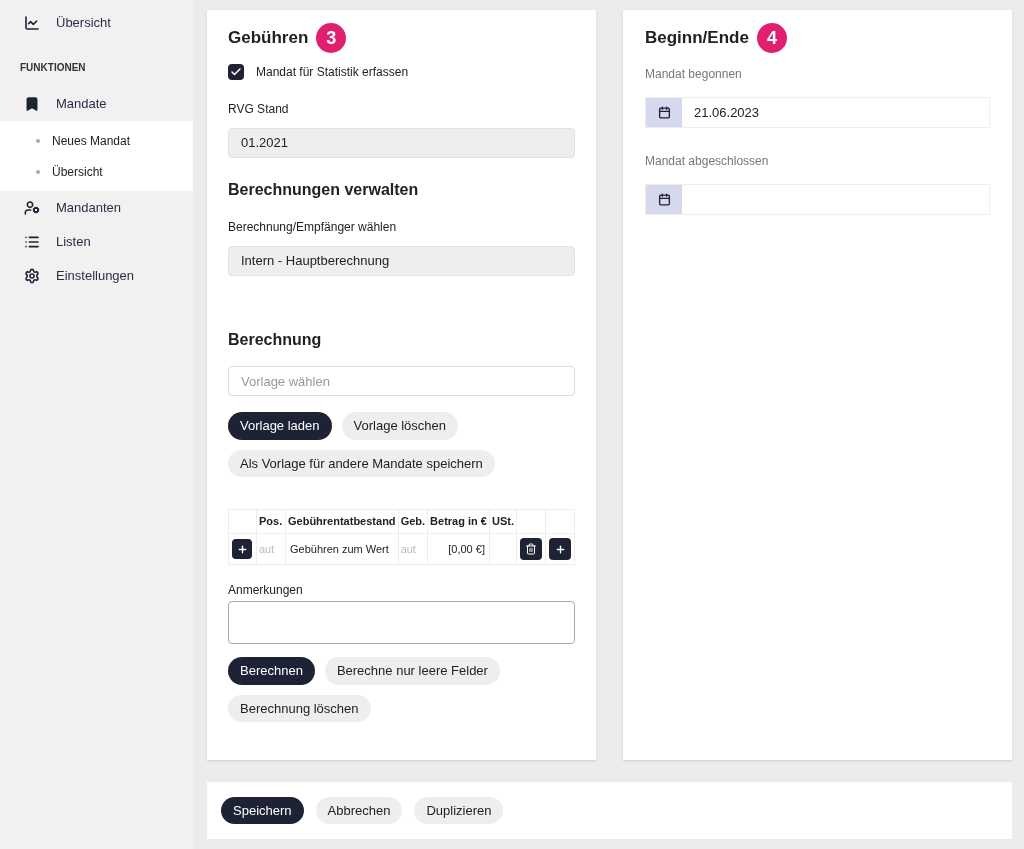 The image size is (1024, 849). Describe the element at coordinates (53, 68) in the screenshot. I see `section-header: FUNKTIONEN` at that location.